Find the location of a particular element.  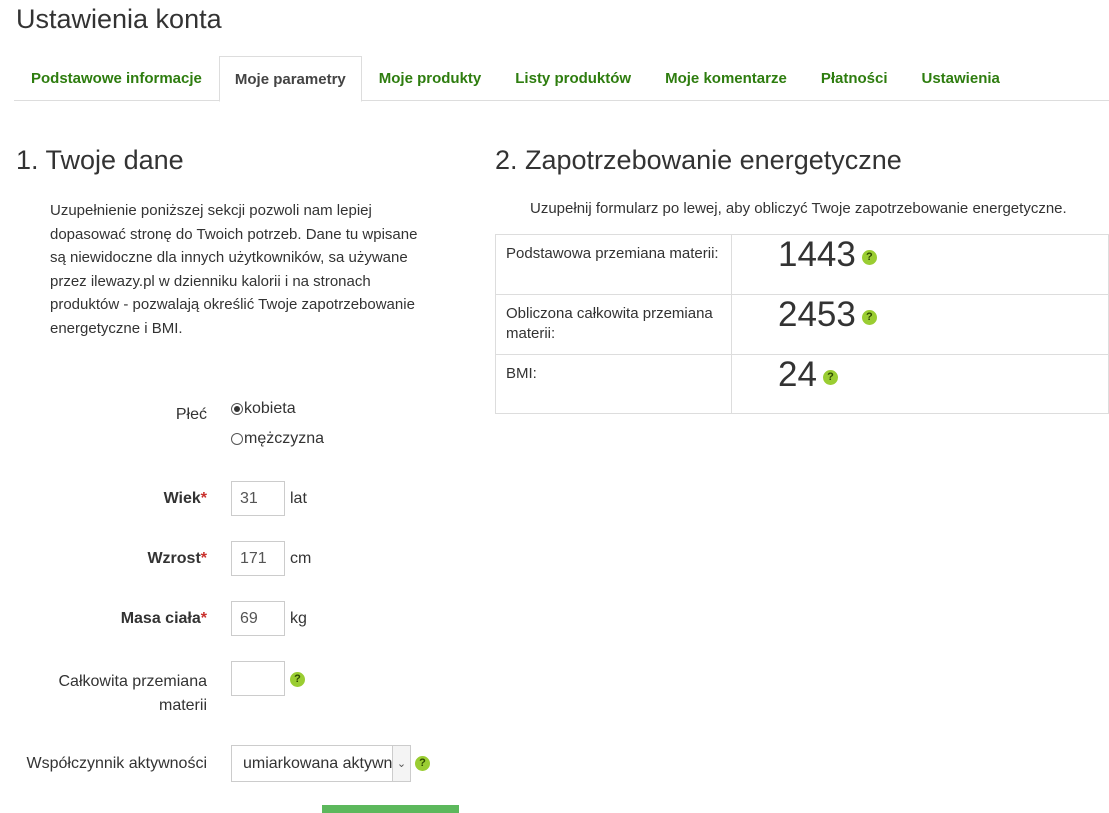

activity-label: Współczynnik aktywności is located at coordinates (117, 763).